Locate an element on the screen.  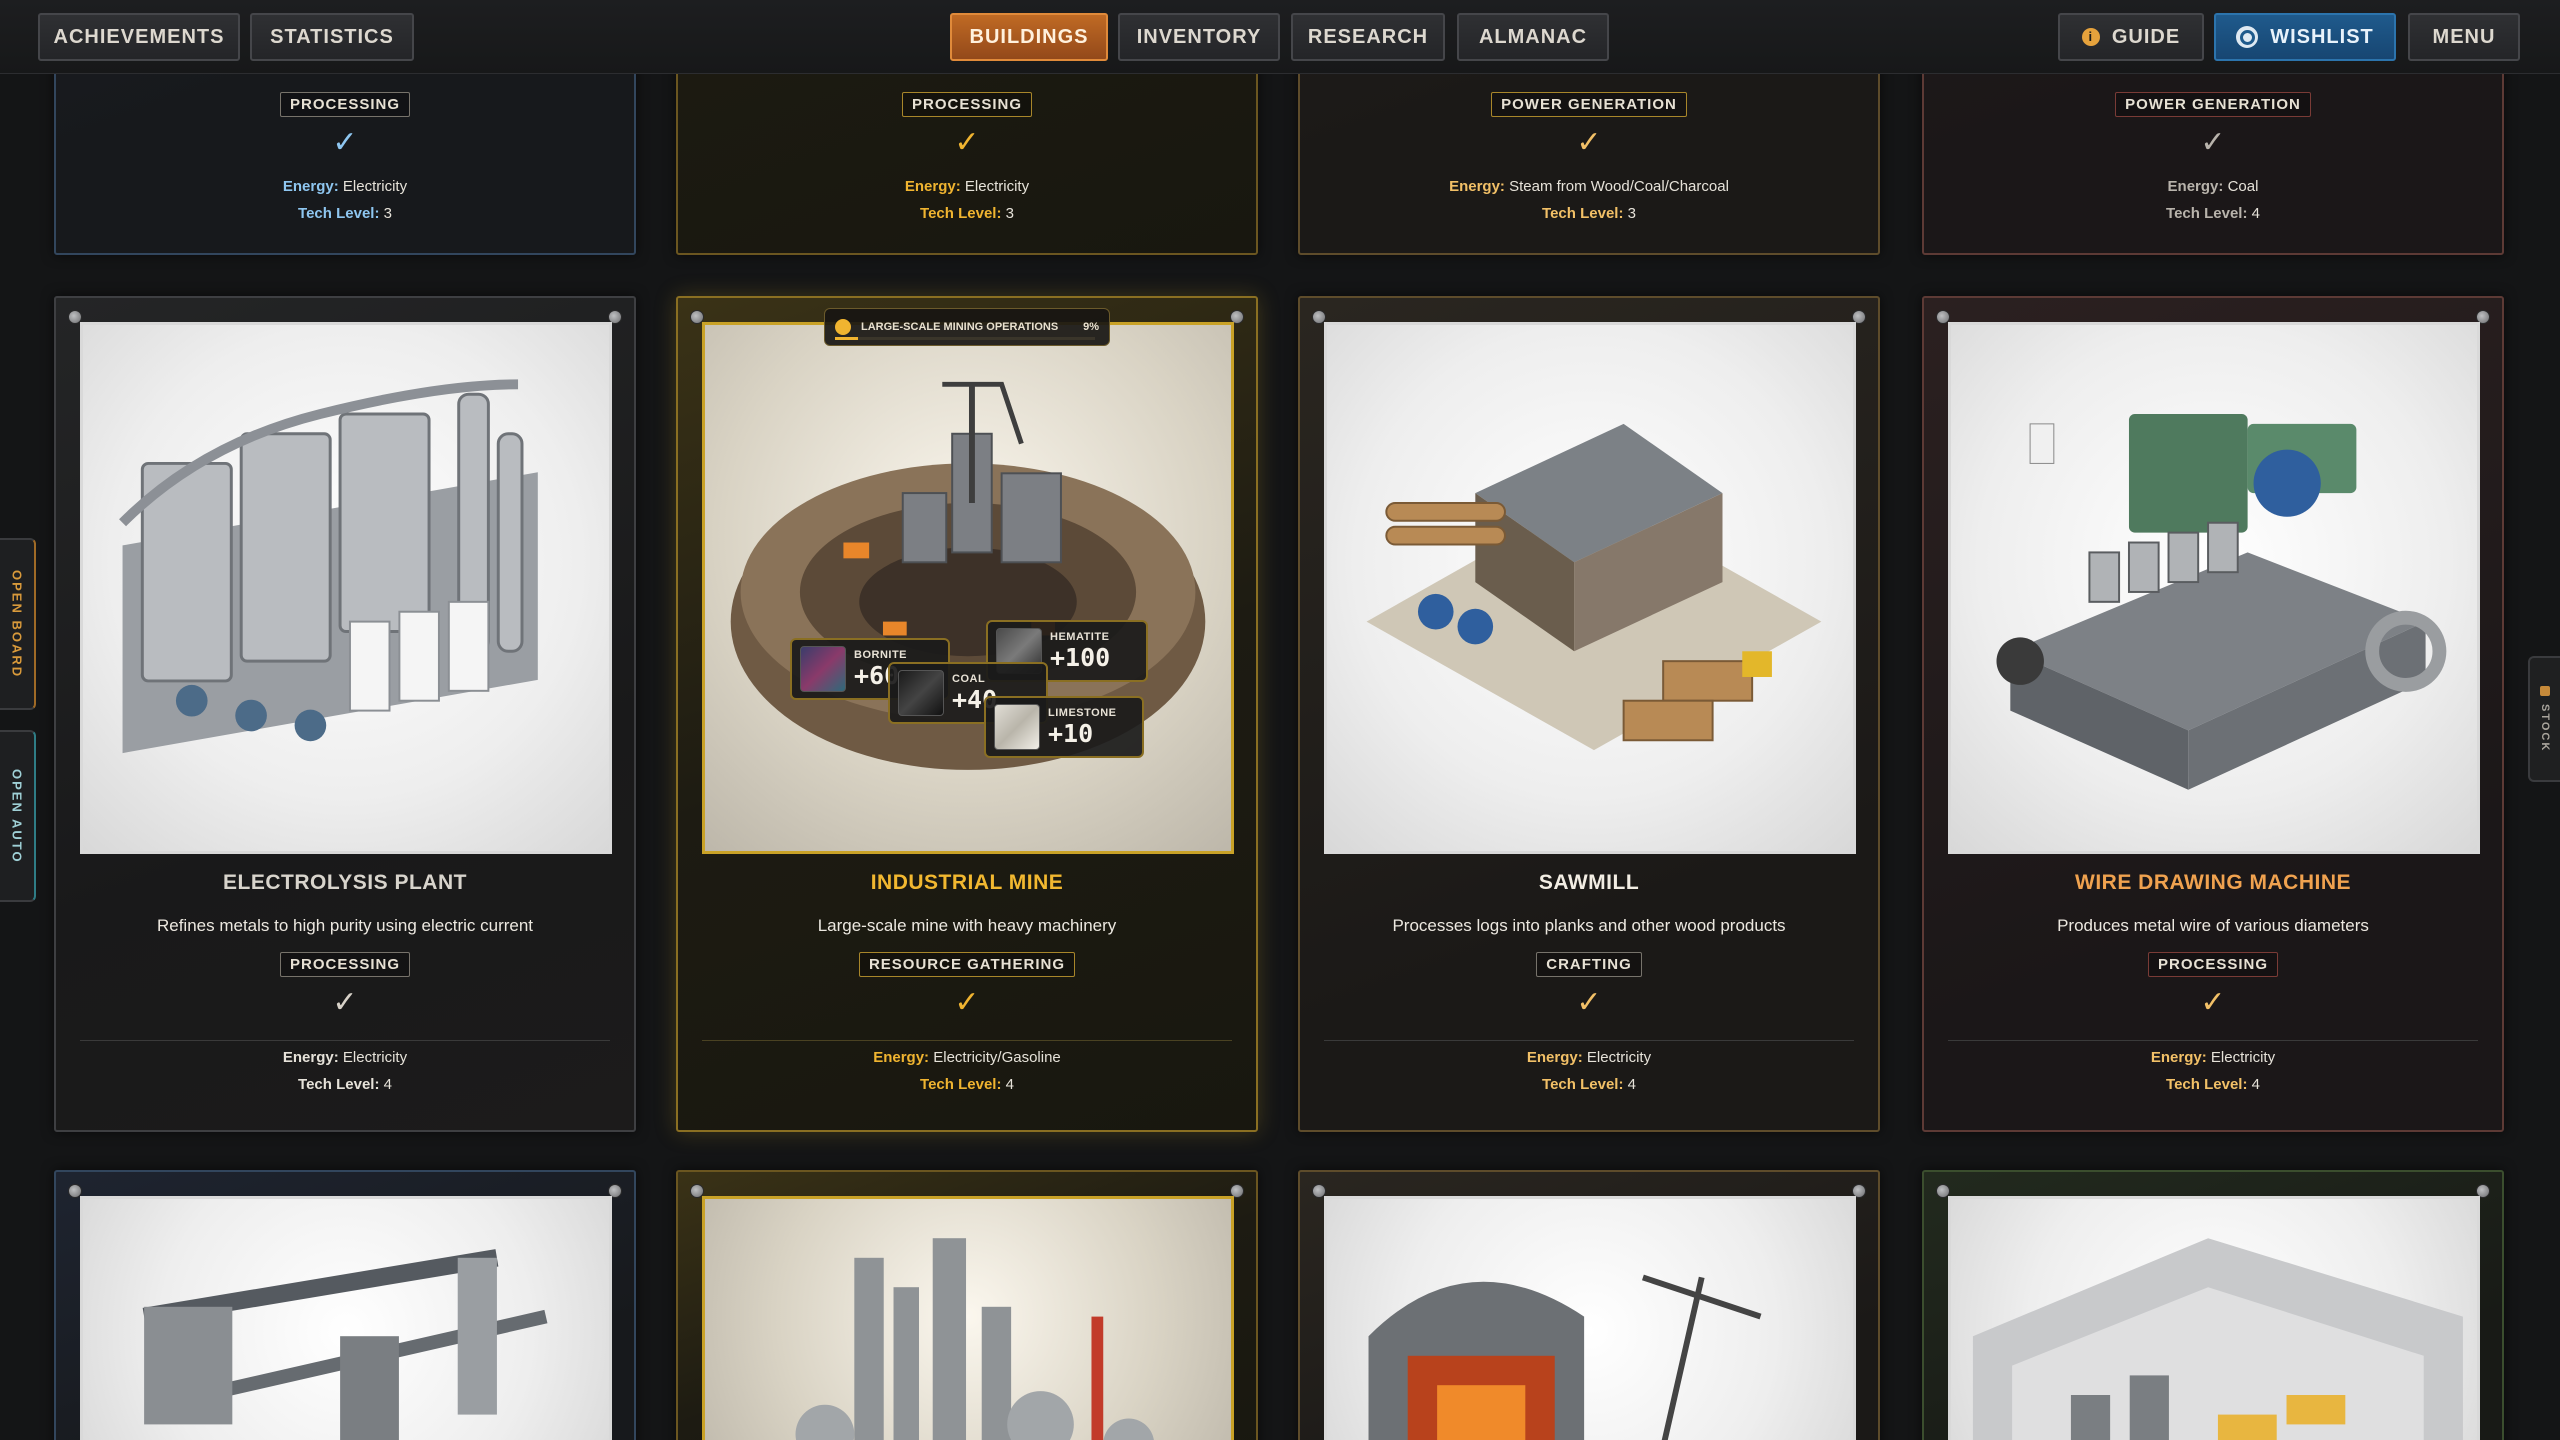
resource-popup-limestone: LIMESTONE +10 is located at coordinates (1064, 727).